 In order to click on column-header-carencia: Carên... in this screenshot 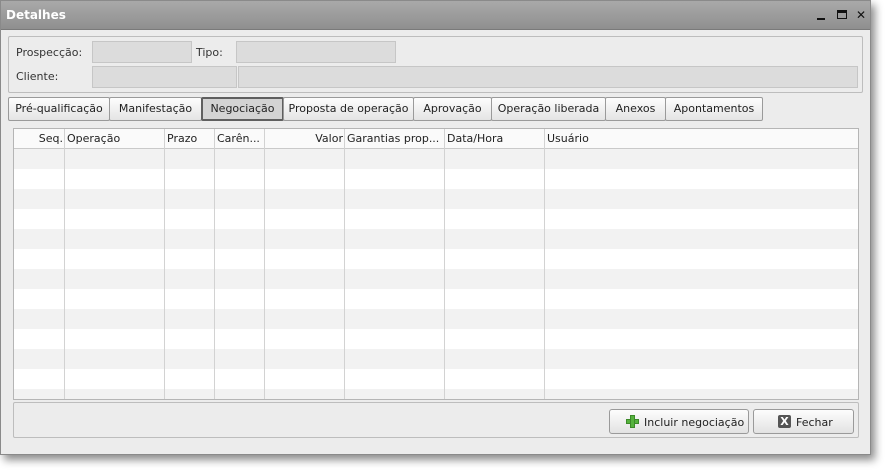, I will do `click(240, 139)`.